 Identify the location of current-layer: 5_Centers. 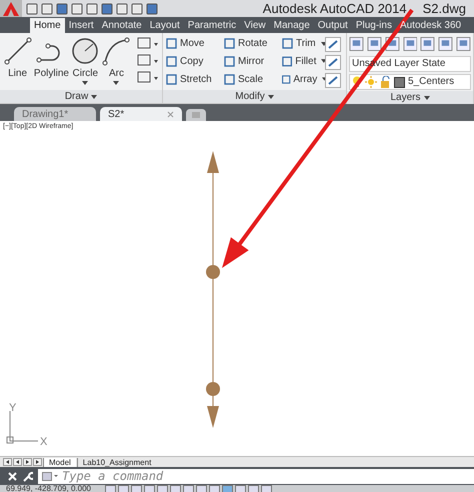
(431, 82).